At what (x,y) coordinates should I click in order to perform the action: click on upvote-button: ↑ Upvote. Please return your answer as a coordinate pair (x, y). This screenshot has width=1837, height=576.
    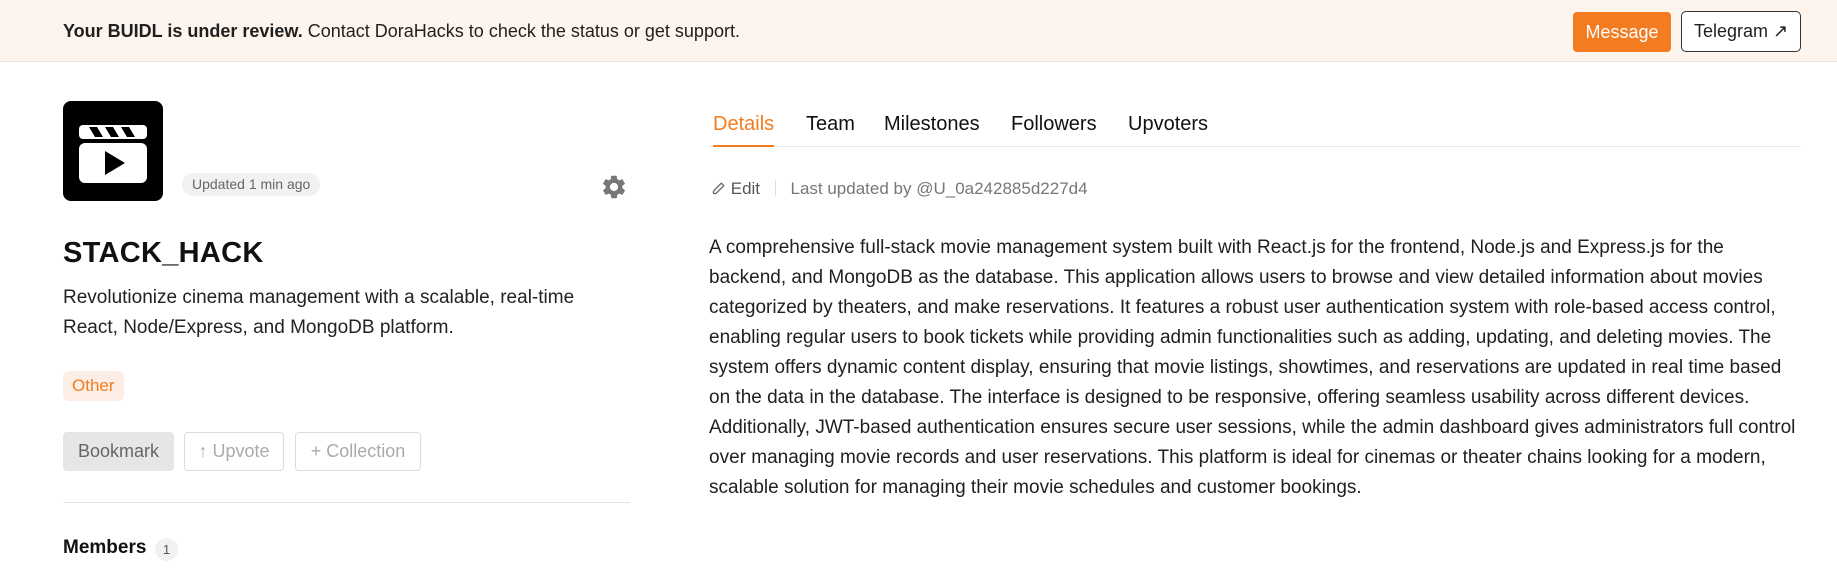
    Looking at the image, I should click on (234, 451).